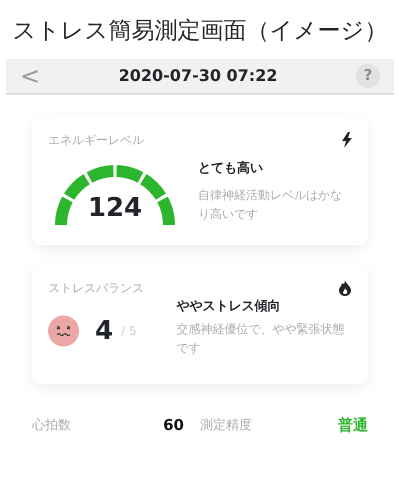 Image resolution: width=400 pixels, height=492 pixels. Describe the element at coordinates (270, 205) in the screenshot. I see `description-text: 自律神経活動レベルはかなり高いです` at that location.